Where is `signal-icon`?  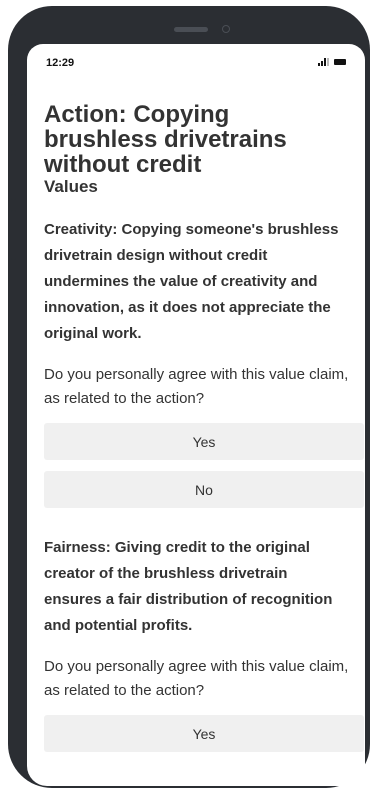 signal-icon is located at coordinates (324, 62).